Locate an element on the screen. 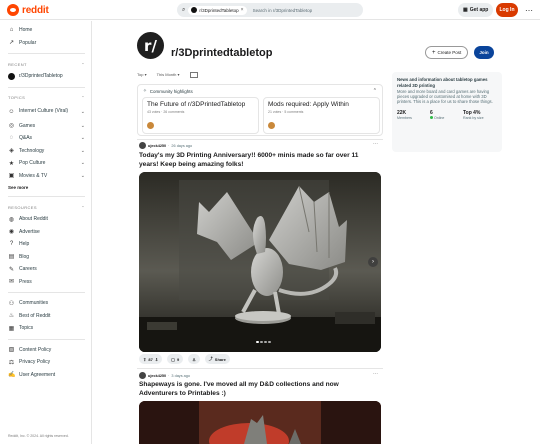 The image size is (540, 444). miniatures-photo is located at coordinates (260, 422).